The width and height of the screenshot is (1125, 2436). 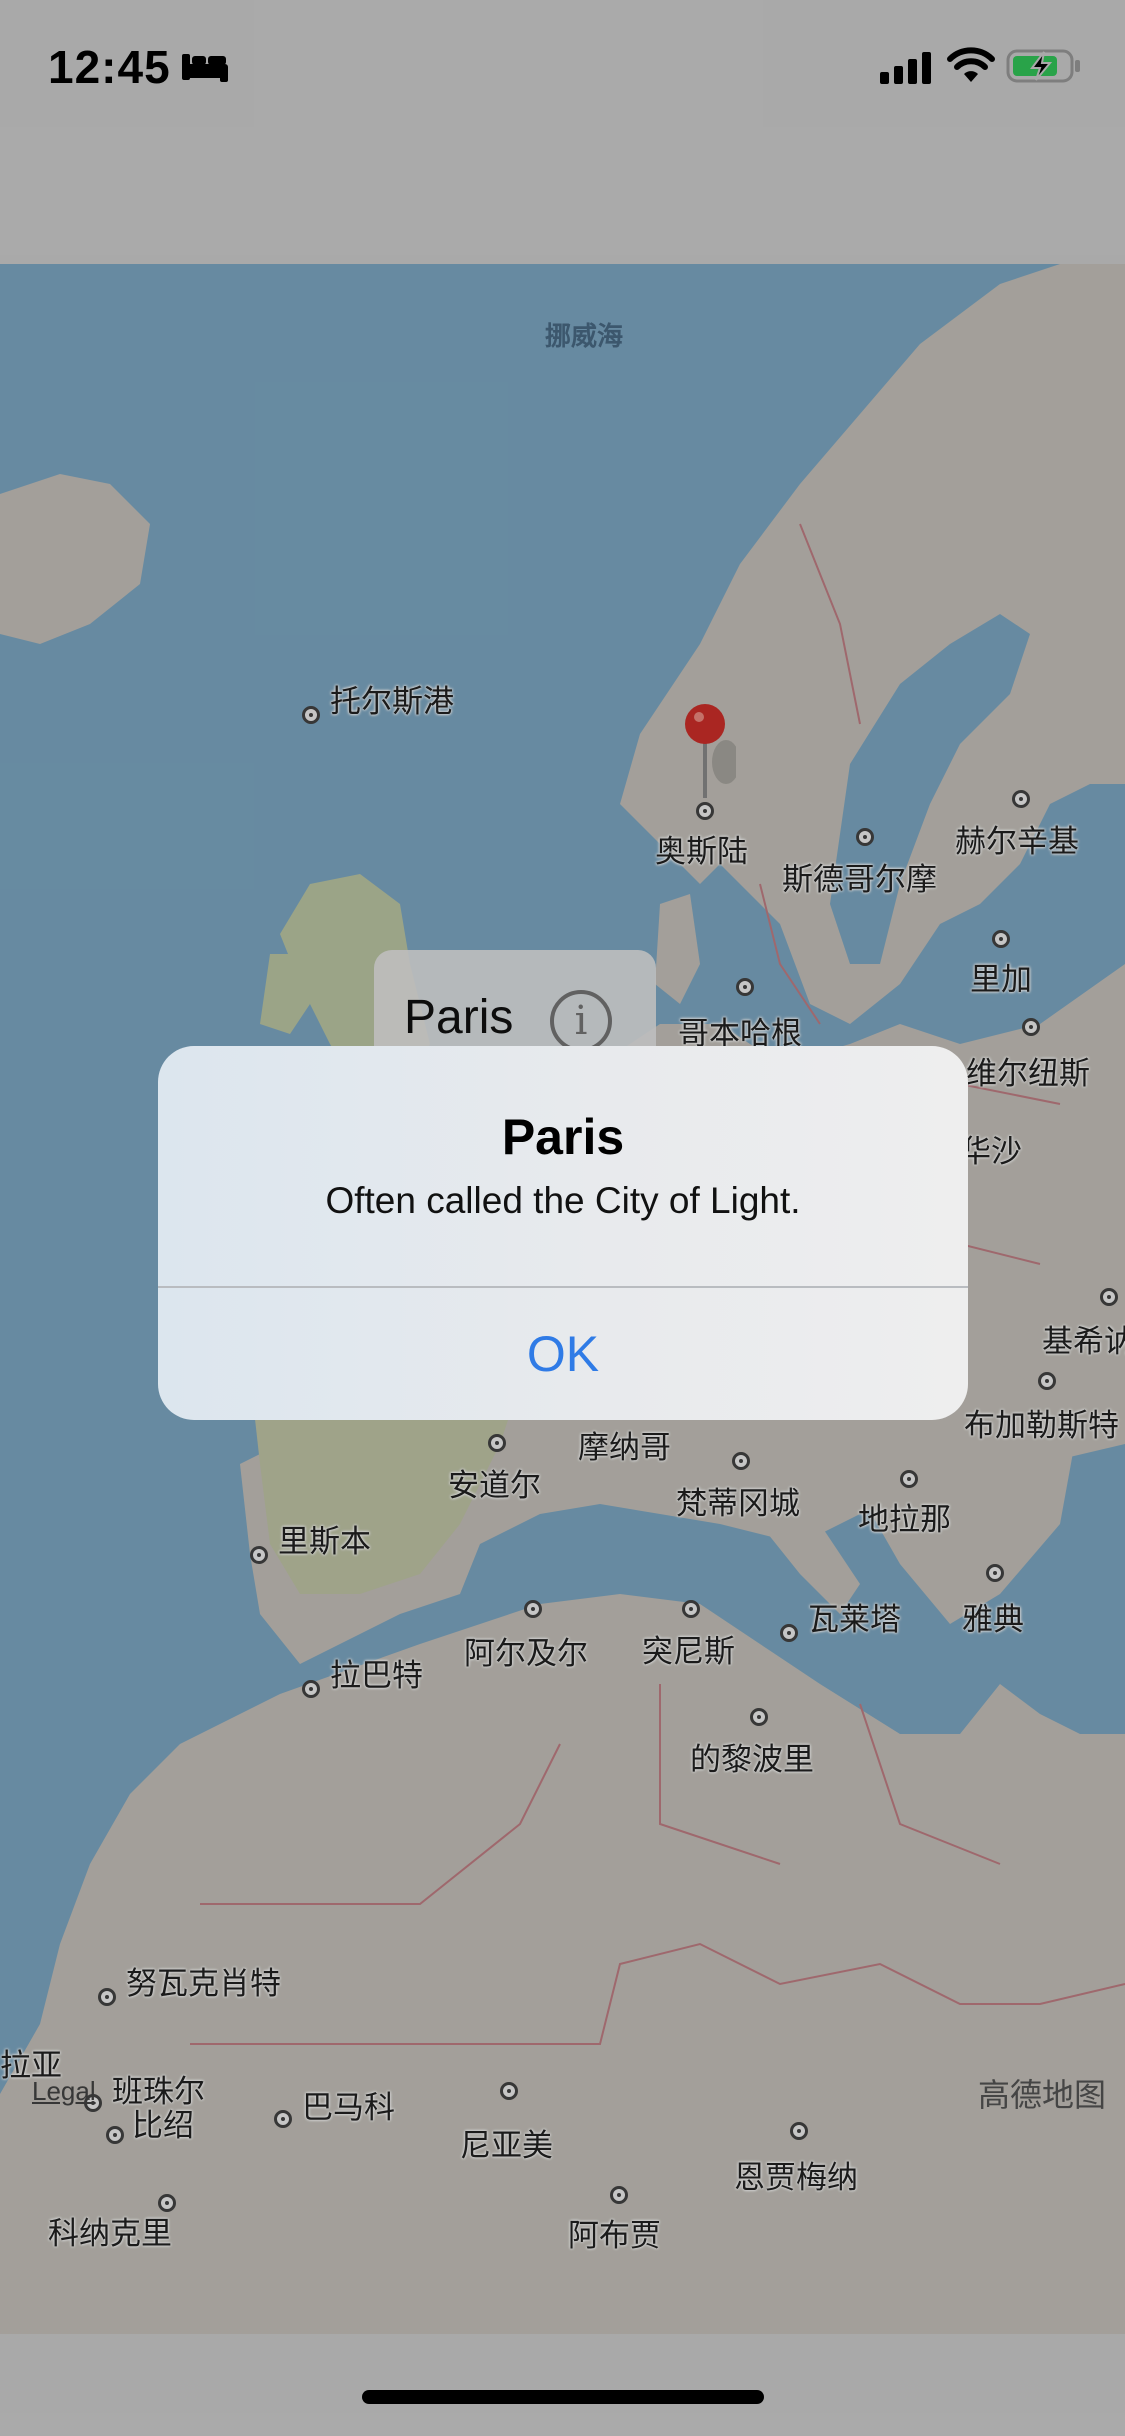 What do you see at coordinates (563, 1354) in the screenshot?
I see `ok-button: OK` at bounding box center [563, 1354].